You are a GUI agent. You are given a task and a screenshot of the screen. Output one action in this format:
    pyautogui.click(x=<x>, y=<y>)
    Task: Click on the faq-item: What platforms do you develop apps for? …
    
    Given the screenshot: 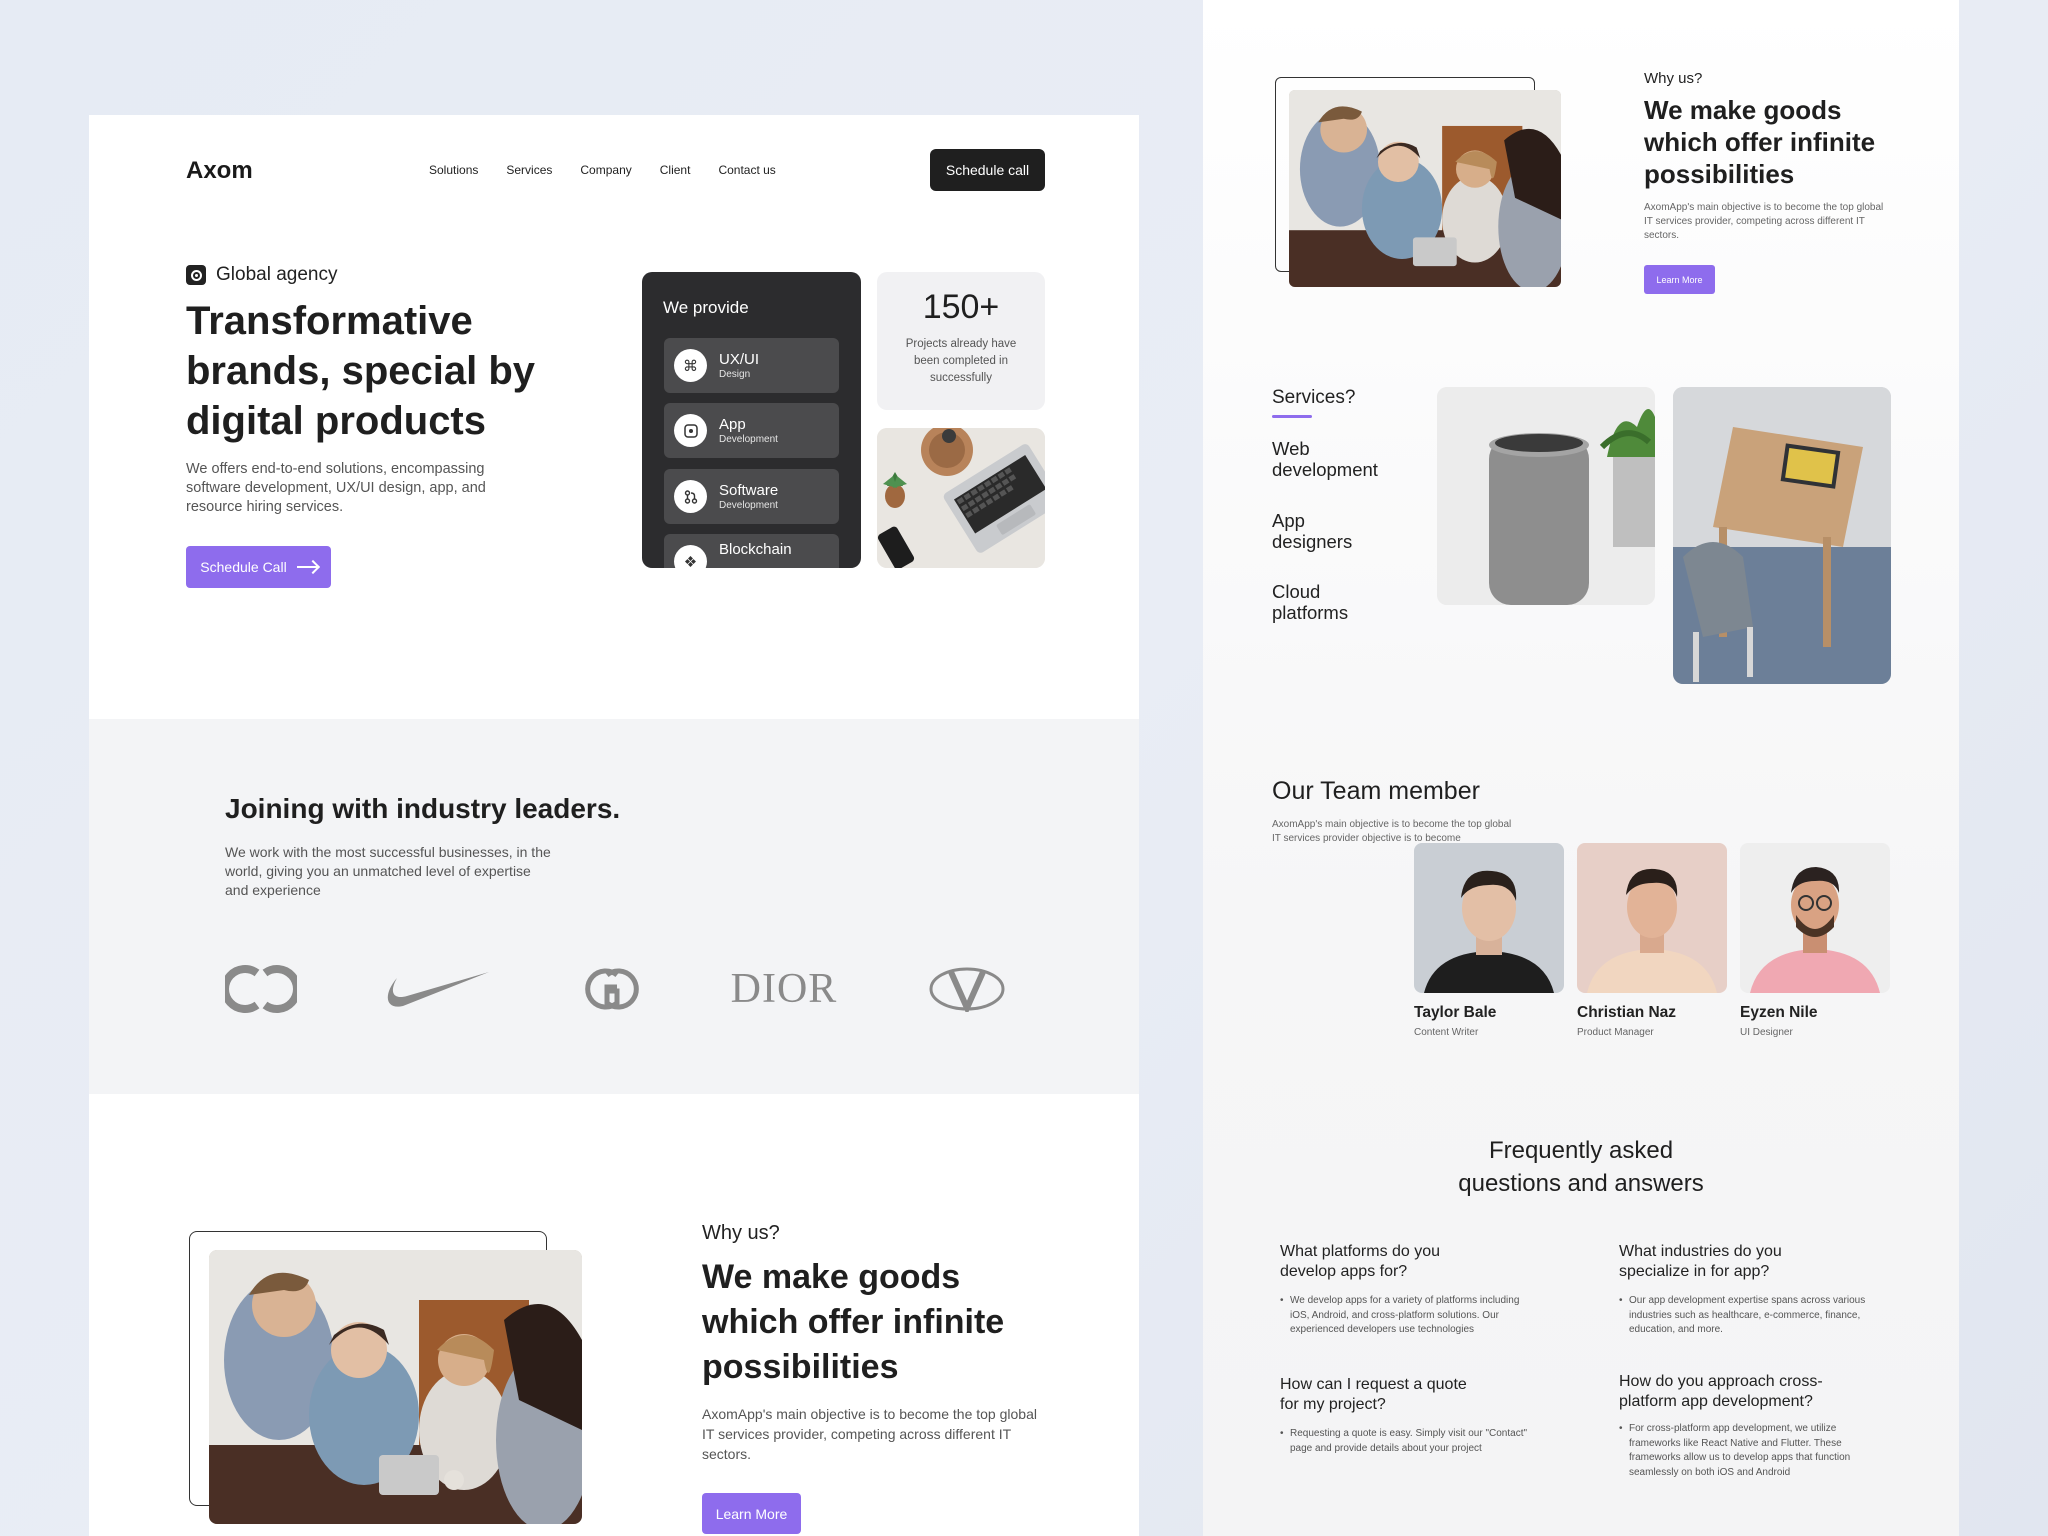 What is the action you would take?
    pyautogui.click(x=1415, y=1290)
    